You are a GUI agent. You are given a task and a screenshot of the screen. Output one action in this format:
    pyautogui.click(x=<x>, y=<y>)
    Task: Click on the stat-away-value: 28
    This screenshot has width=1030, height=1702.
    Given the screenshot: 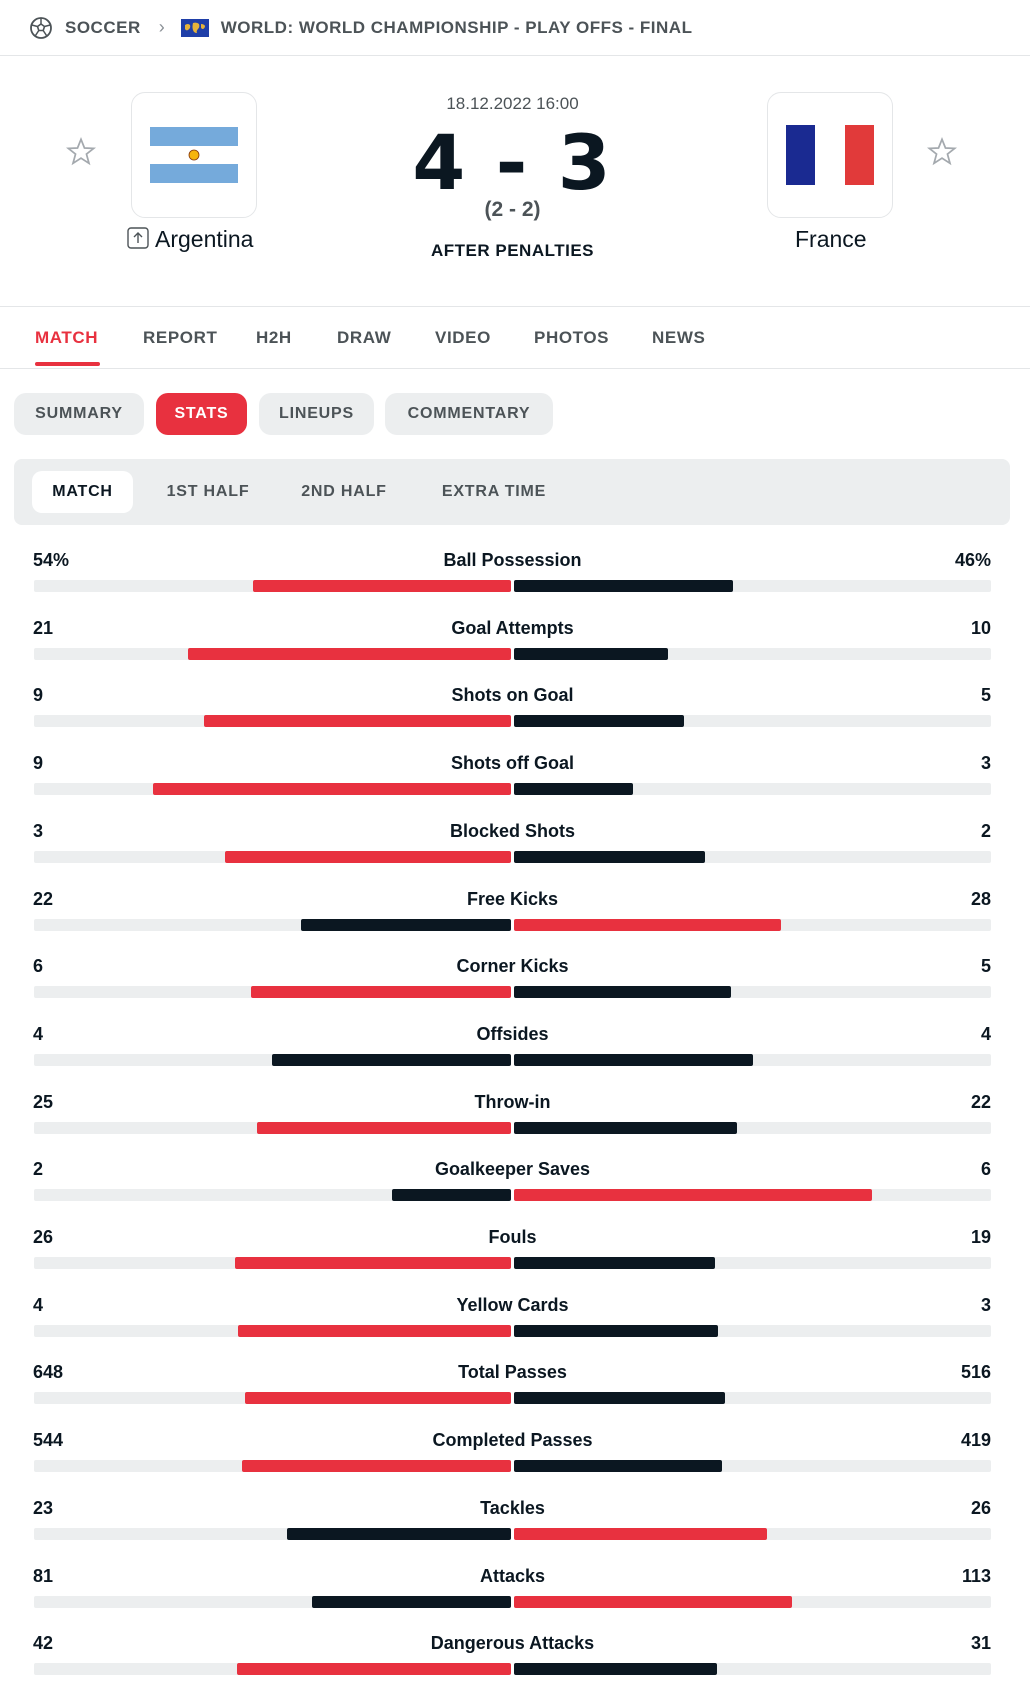 What is the action you would take?
    pyautogui.click(x=980, y=898)
    